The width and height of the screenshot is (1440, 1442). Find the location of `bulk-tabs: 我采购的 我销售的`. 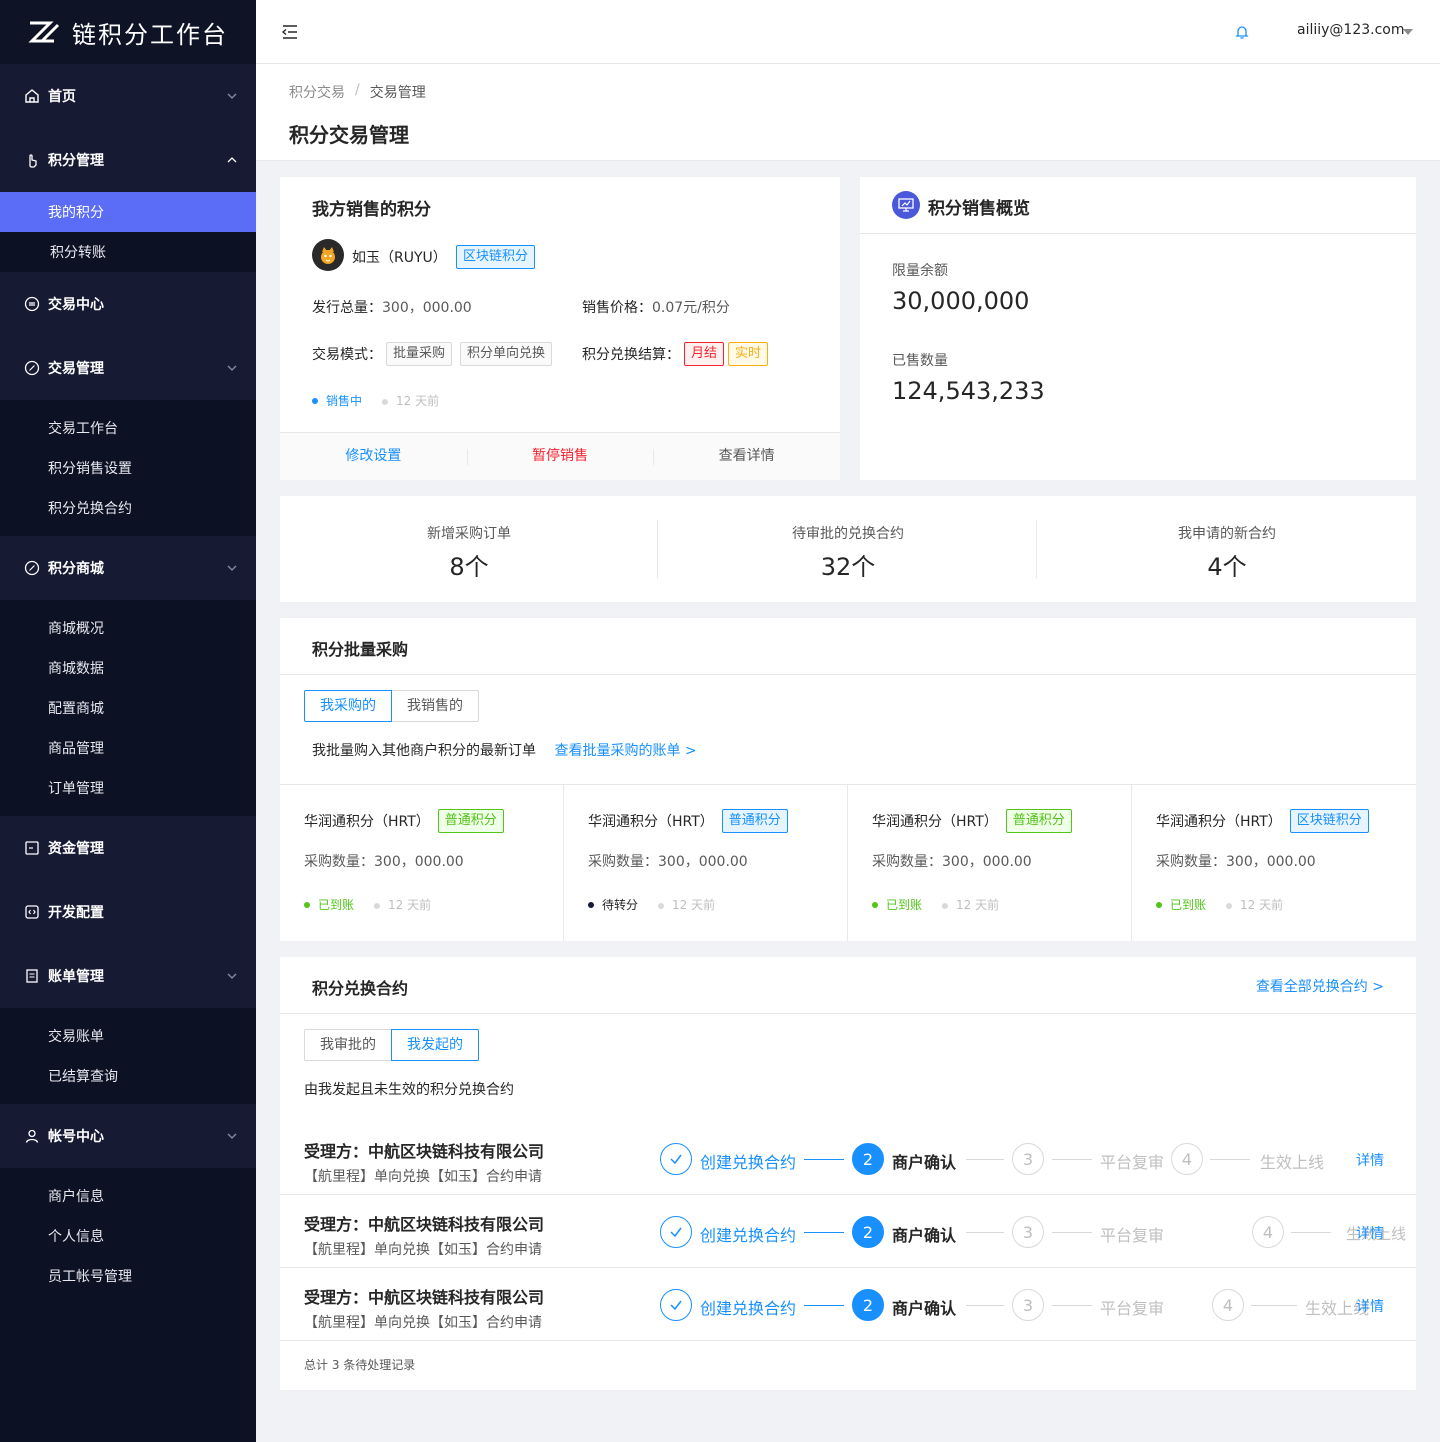

bulk-tabs: 我采购的 我销售的 is located at coordinates (391, 706).